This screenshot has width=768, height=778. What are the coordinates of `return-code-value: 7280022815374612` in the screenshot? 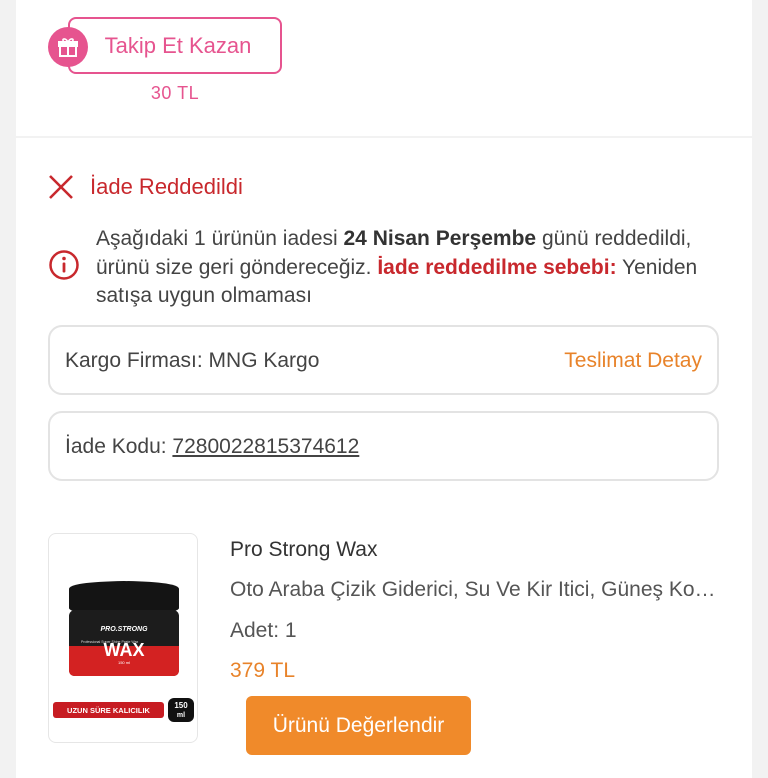 It's located at (265, 446).